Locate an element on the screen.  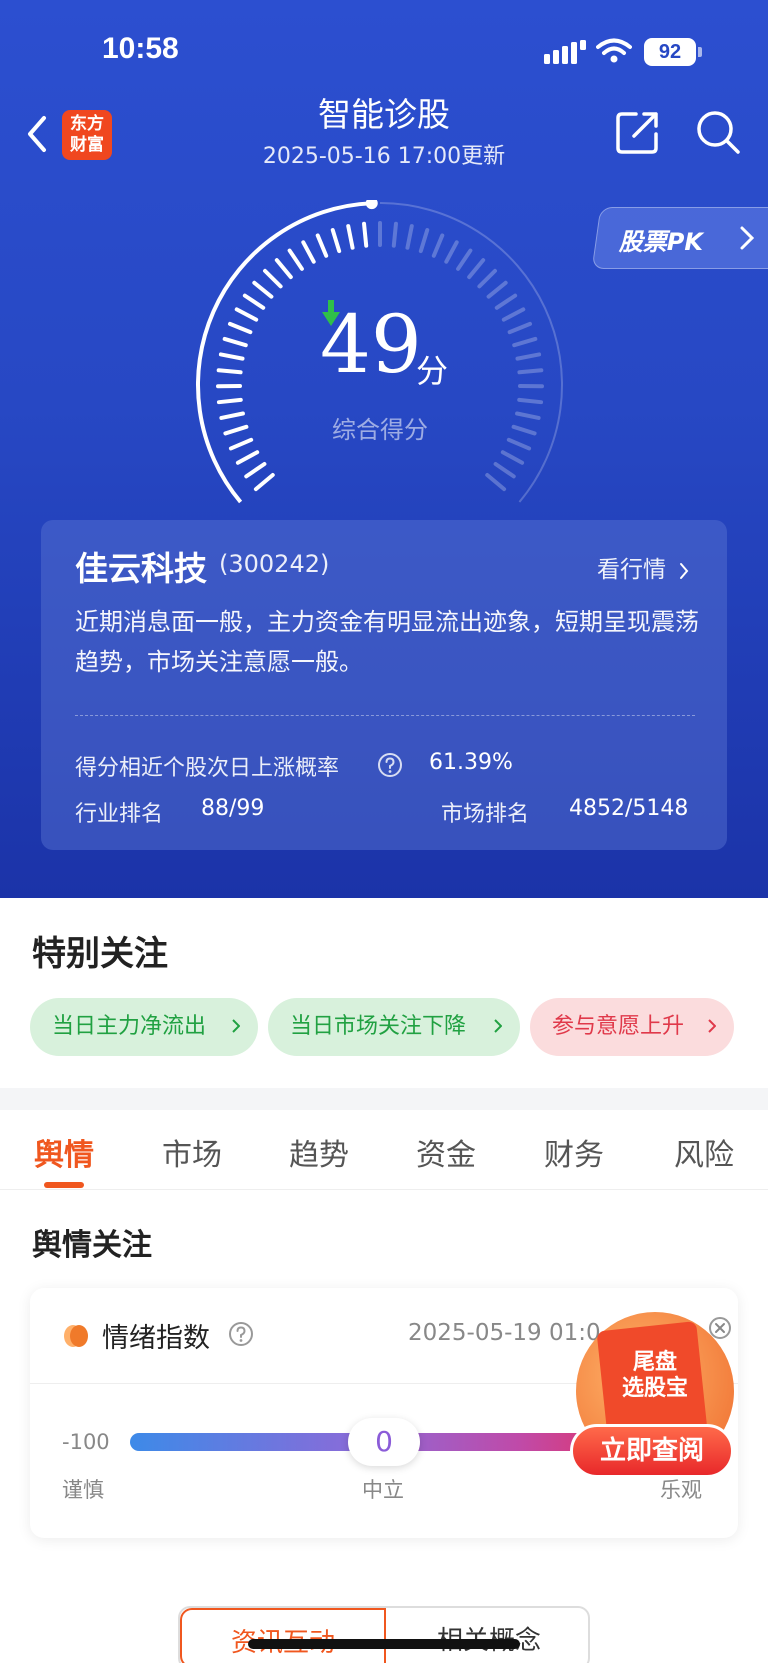
chip-label: 当日主力净流出 is located at coordinates (129, 1026).